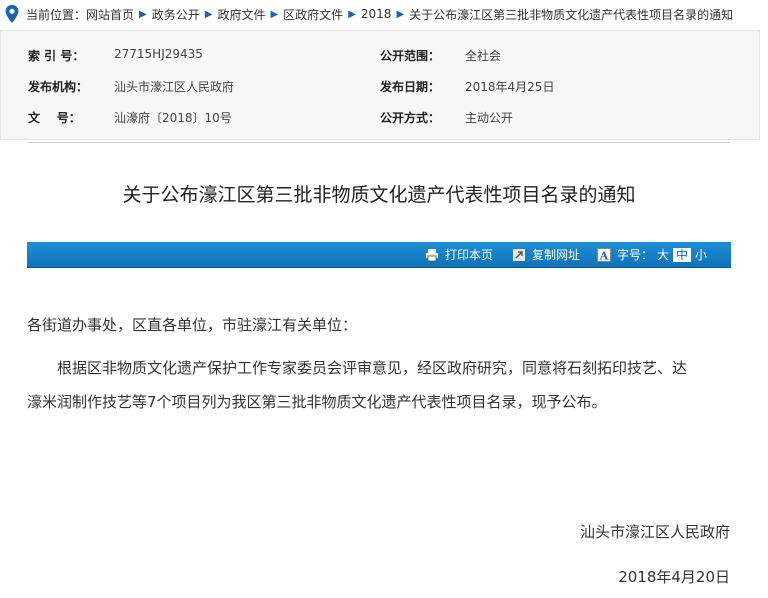  What do you see at coordinates (241, 14) in the screenshot?
I see `breadcrumb-gov-docs: 政府文件` at bounding box center [241, 14].